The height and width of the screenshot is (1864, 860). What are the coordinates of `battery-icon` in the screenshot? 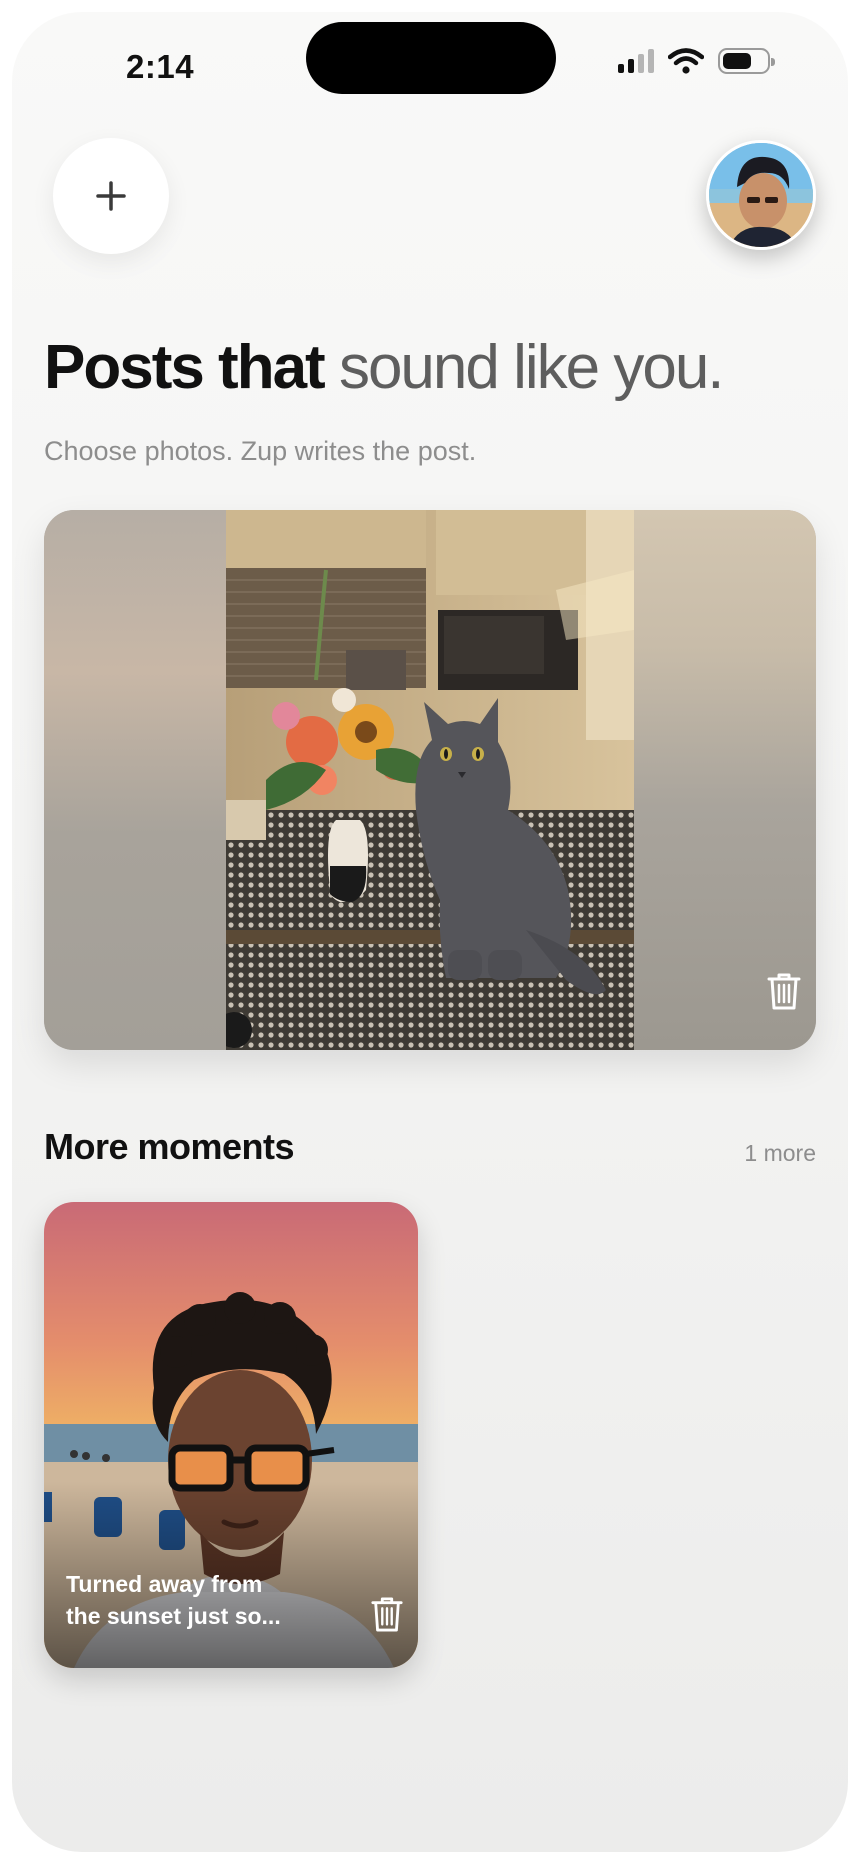 It's located at (746, 61).